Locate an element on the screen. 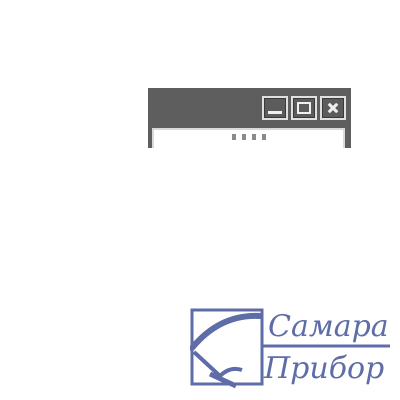 This screenshot has height=400, width=400. window-controls is located at coordinates (304, 108).